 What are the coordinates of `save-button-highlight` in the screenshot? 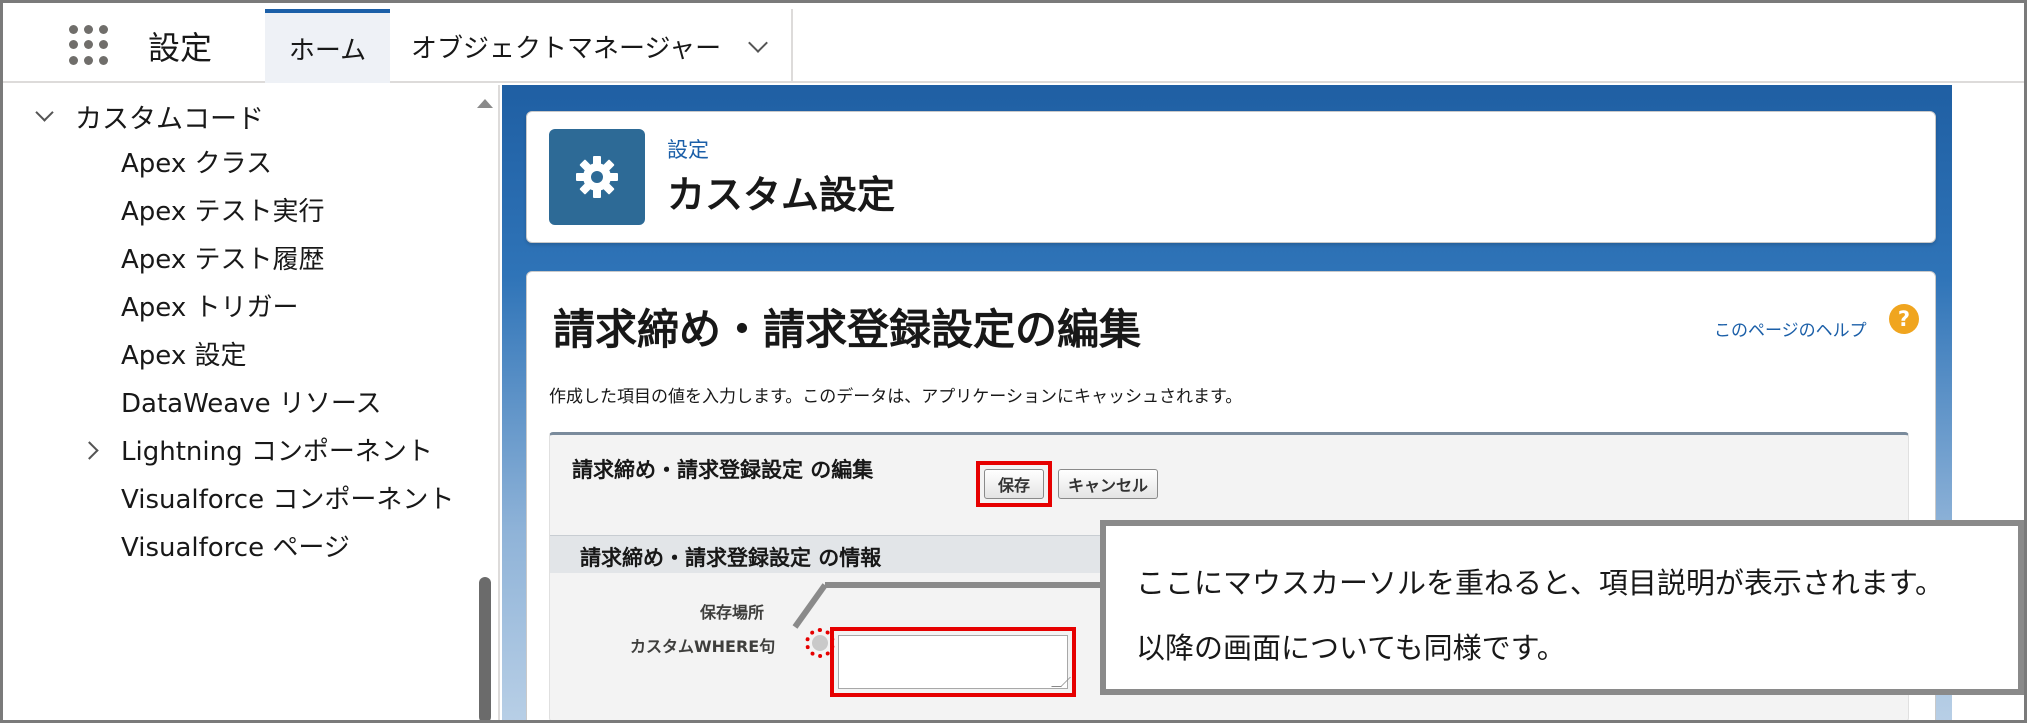 It's located at (1014, 484).